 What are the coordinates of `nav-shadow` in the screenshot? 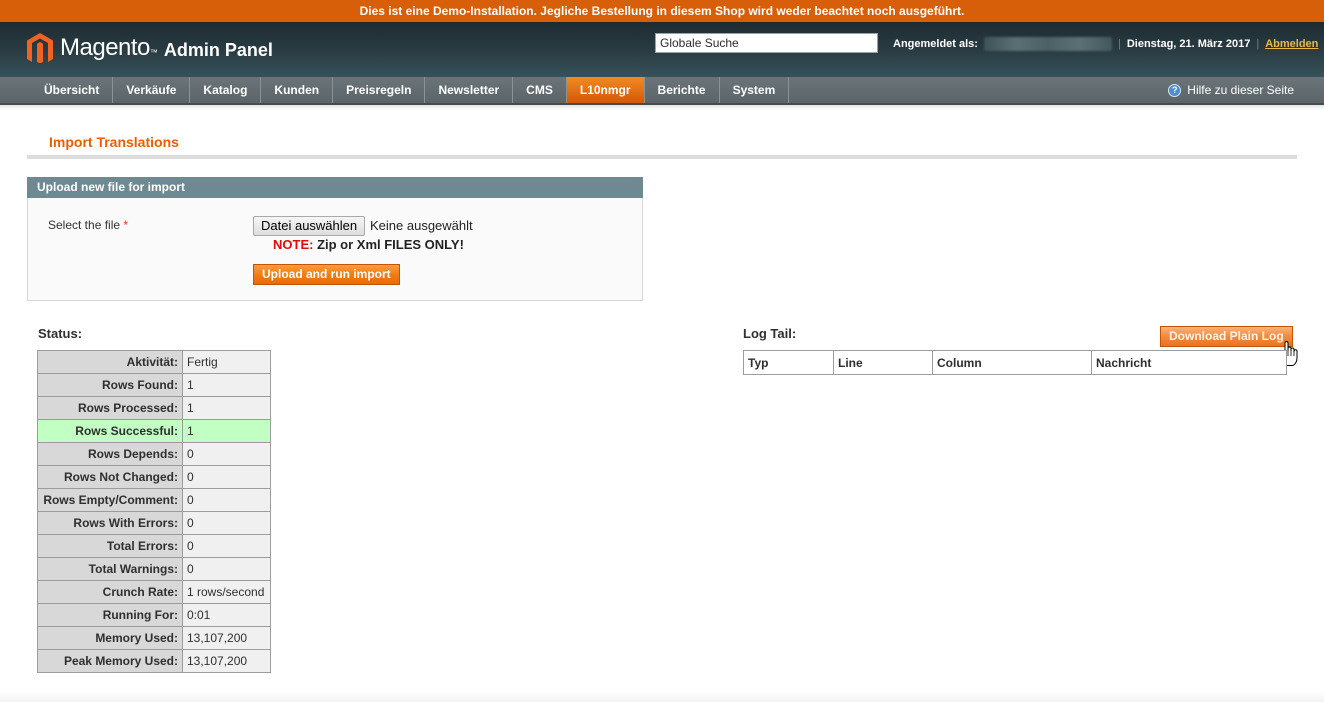 It's located at (662, 107).